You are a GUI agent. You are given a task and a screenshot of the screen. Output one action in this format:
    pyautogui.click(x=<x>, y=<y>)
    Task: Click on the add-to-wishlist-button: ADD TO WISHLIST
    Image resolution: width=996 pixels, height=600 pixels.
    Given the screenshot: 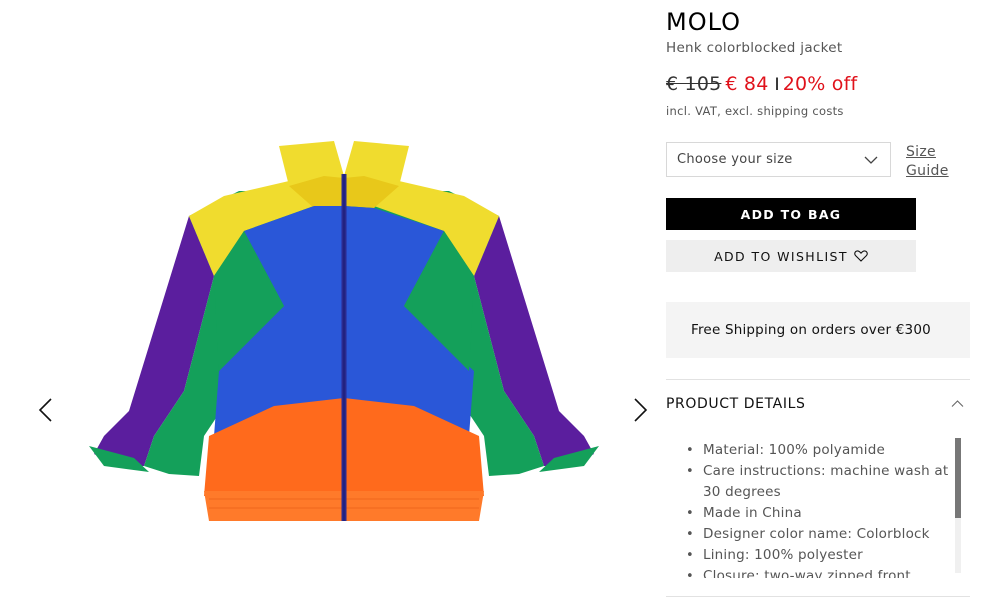 What is the action you would take?
    pyautogui.click(x=791, y=256)
    